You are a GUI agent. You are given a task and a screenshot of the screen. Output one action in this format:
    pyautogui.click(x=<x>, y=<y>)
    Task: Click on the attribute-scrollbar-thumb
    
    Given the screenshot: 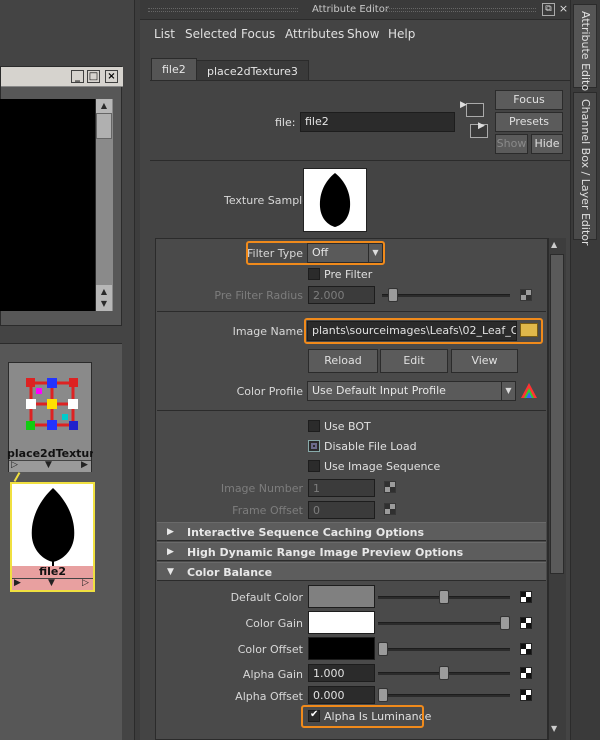 What is the action you would take?
    pyautogui.click(x=557, y=414)
    